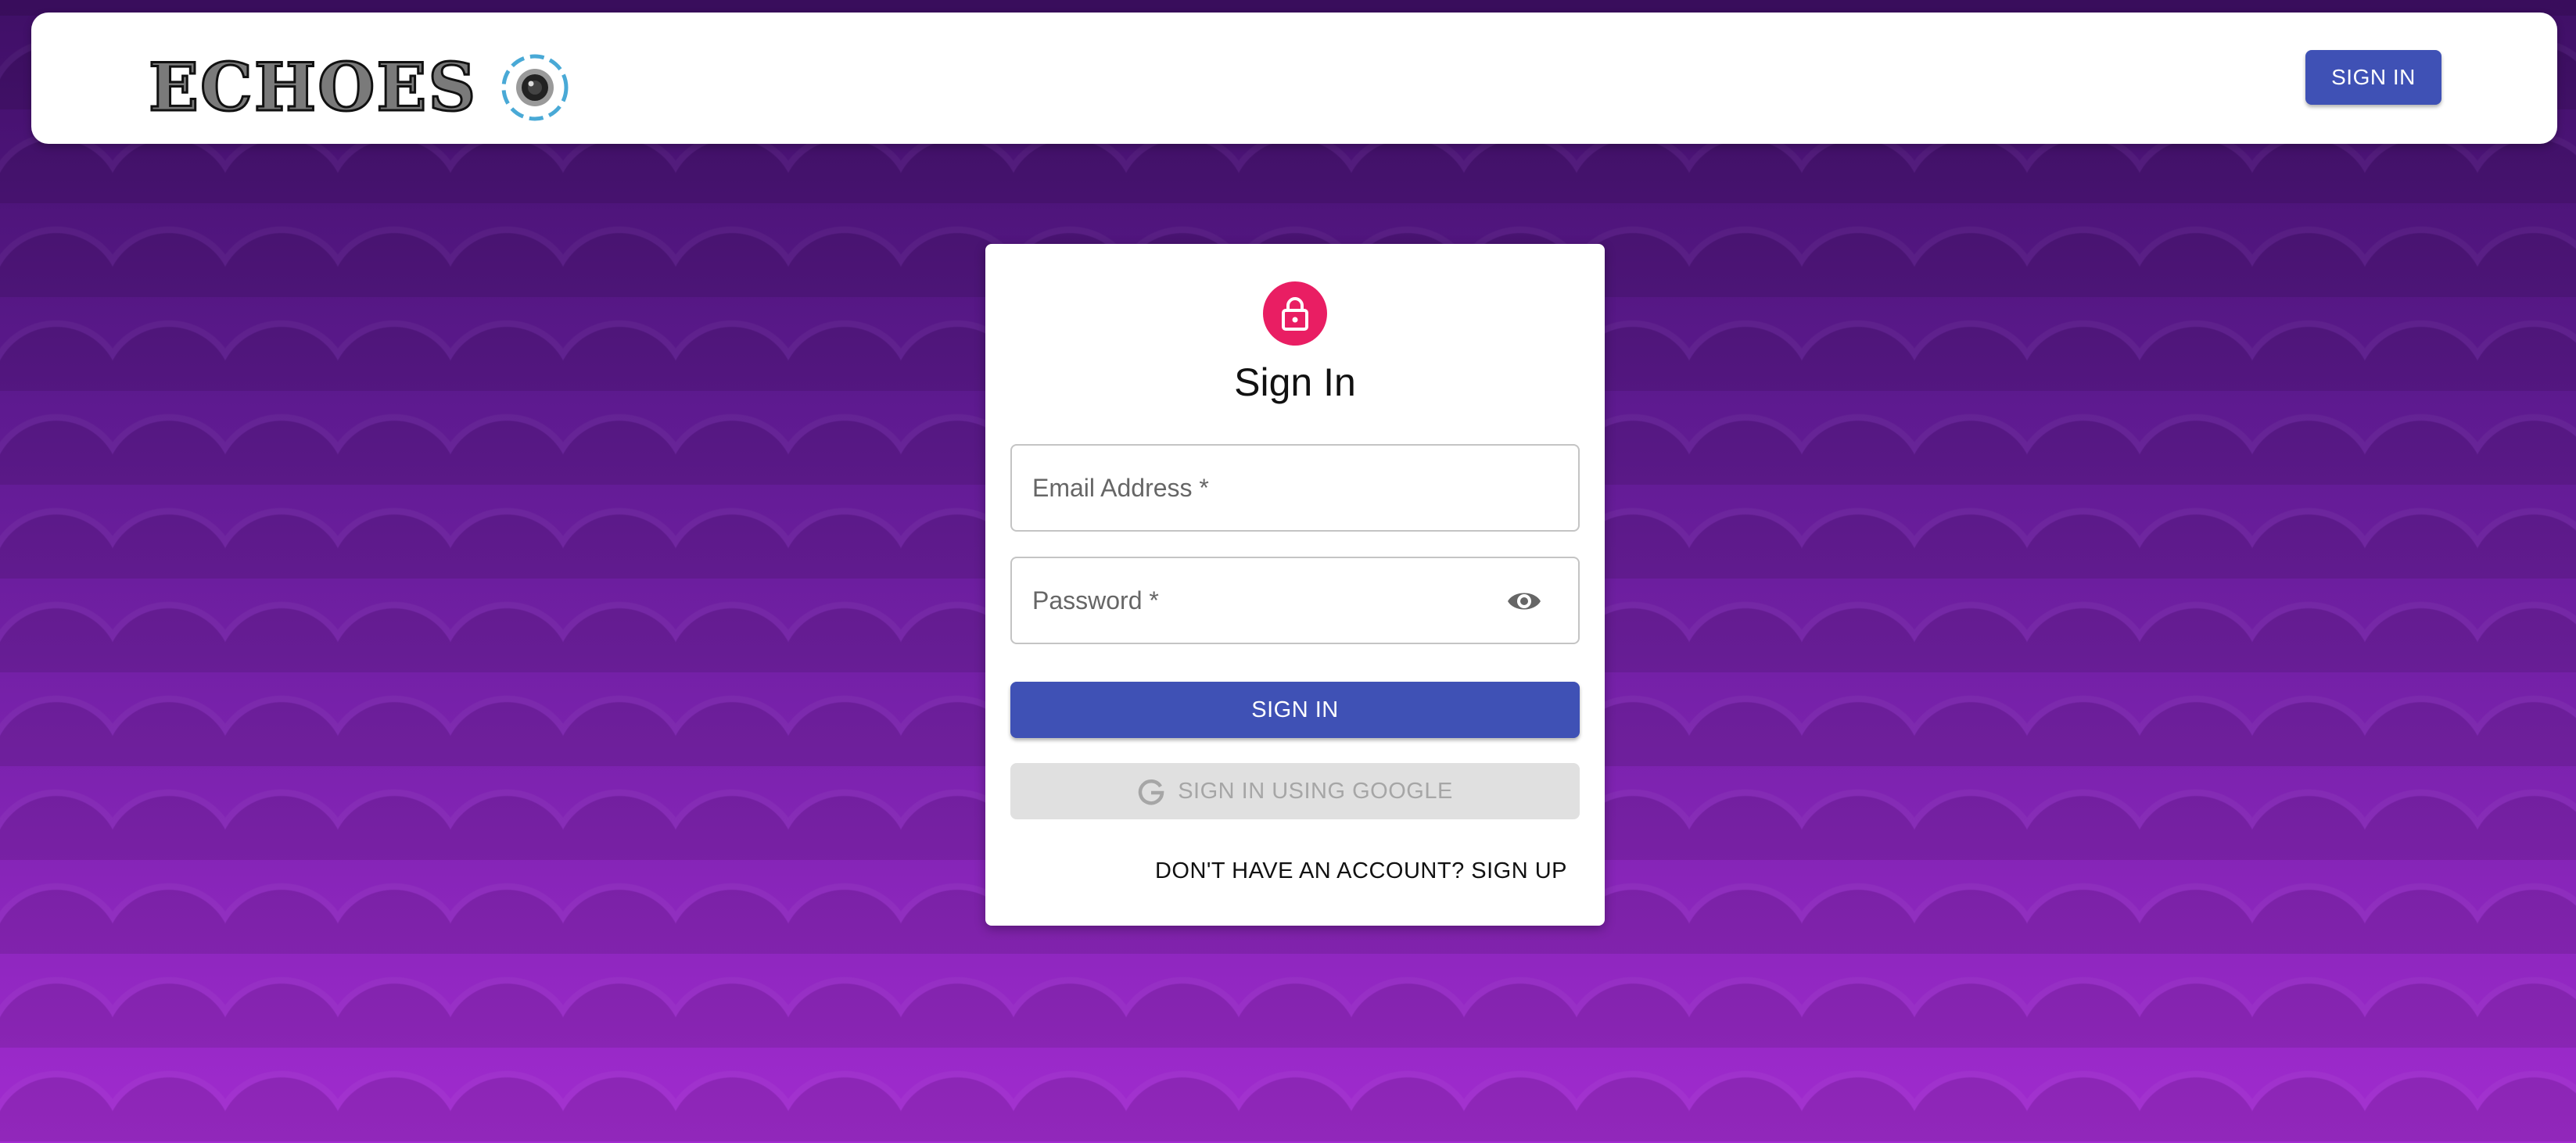  Describe the element at coordinates (1361, 871) in the screenshot. I see `signup-link: DON'T HAVE AN ACCOUNT? SIGN UP` at that location.